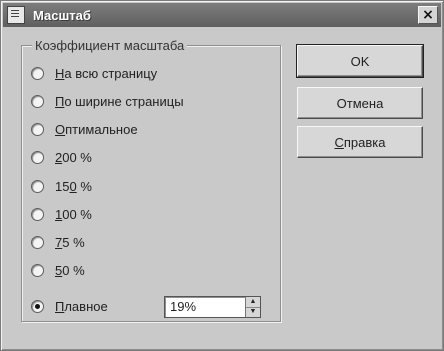  What do you see at coordinates (183, 306) in the screenshot?
I see `smooth-zoom-value: 19%` at bounding box center [183, 306].